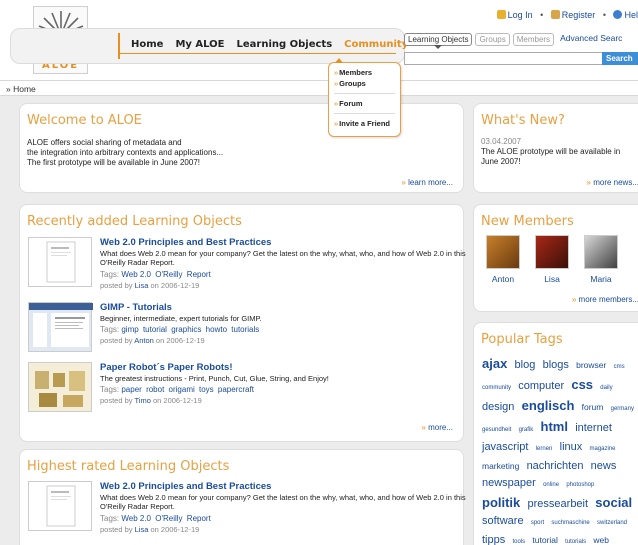  Describe the element at coordinates (570, 523) in the screenshot. I see `tag-cloud-link: suchmaschine` at that location.